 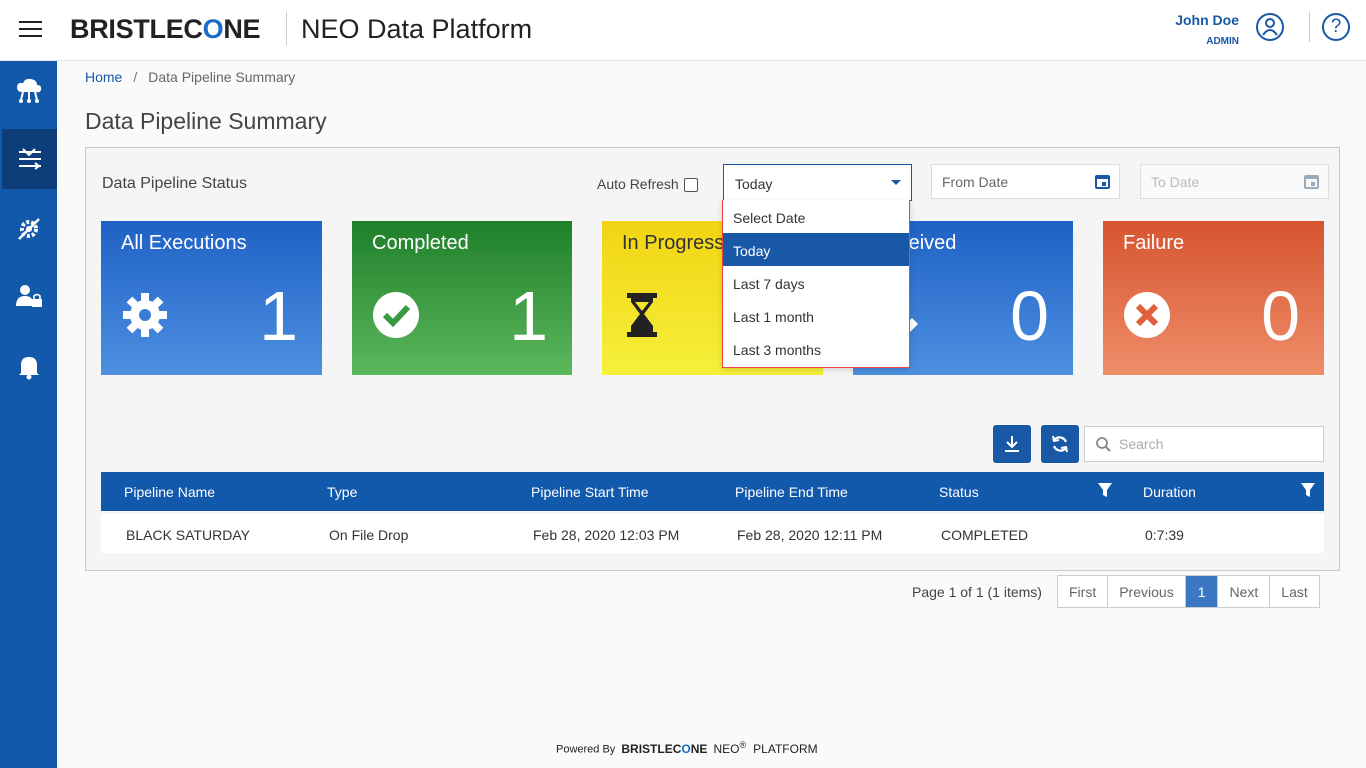 What do you see at coordinates (586, 749) in the screenshot?
I see `footer-powered-by: Powered By` at bounding box center [586, 749].